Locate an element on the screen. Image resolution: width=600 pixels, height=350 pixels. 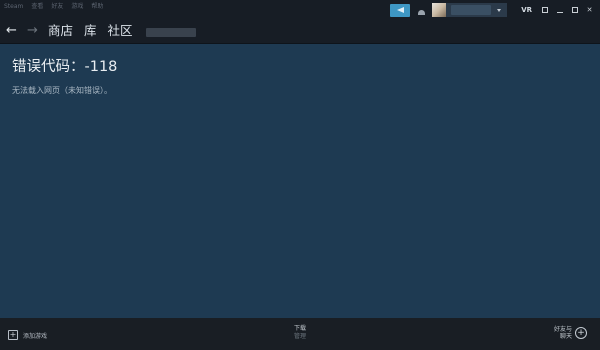
megaphone-icon is located at coordinates (400, 10).